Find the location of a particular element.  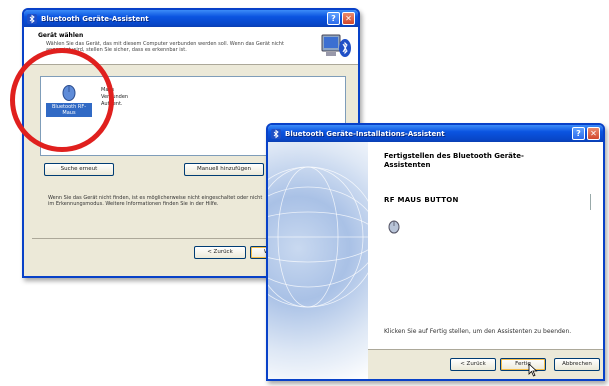

device-name: RF MAUS BUTTON is located at coordinates (421, 200).